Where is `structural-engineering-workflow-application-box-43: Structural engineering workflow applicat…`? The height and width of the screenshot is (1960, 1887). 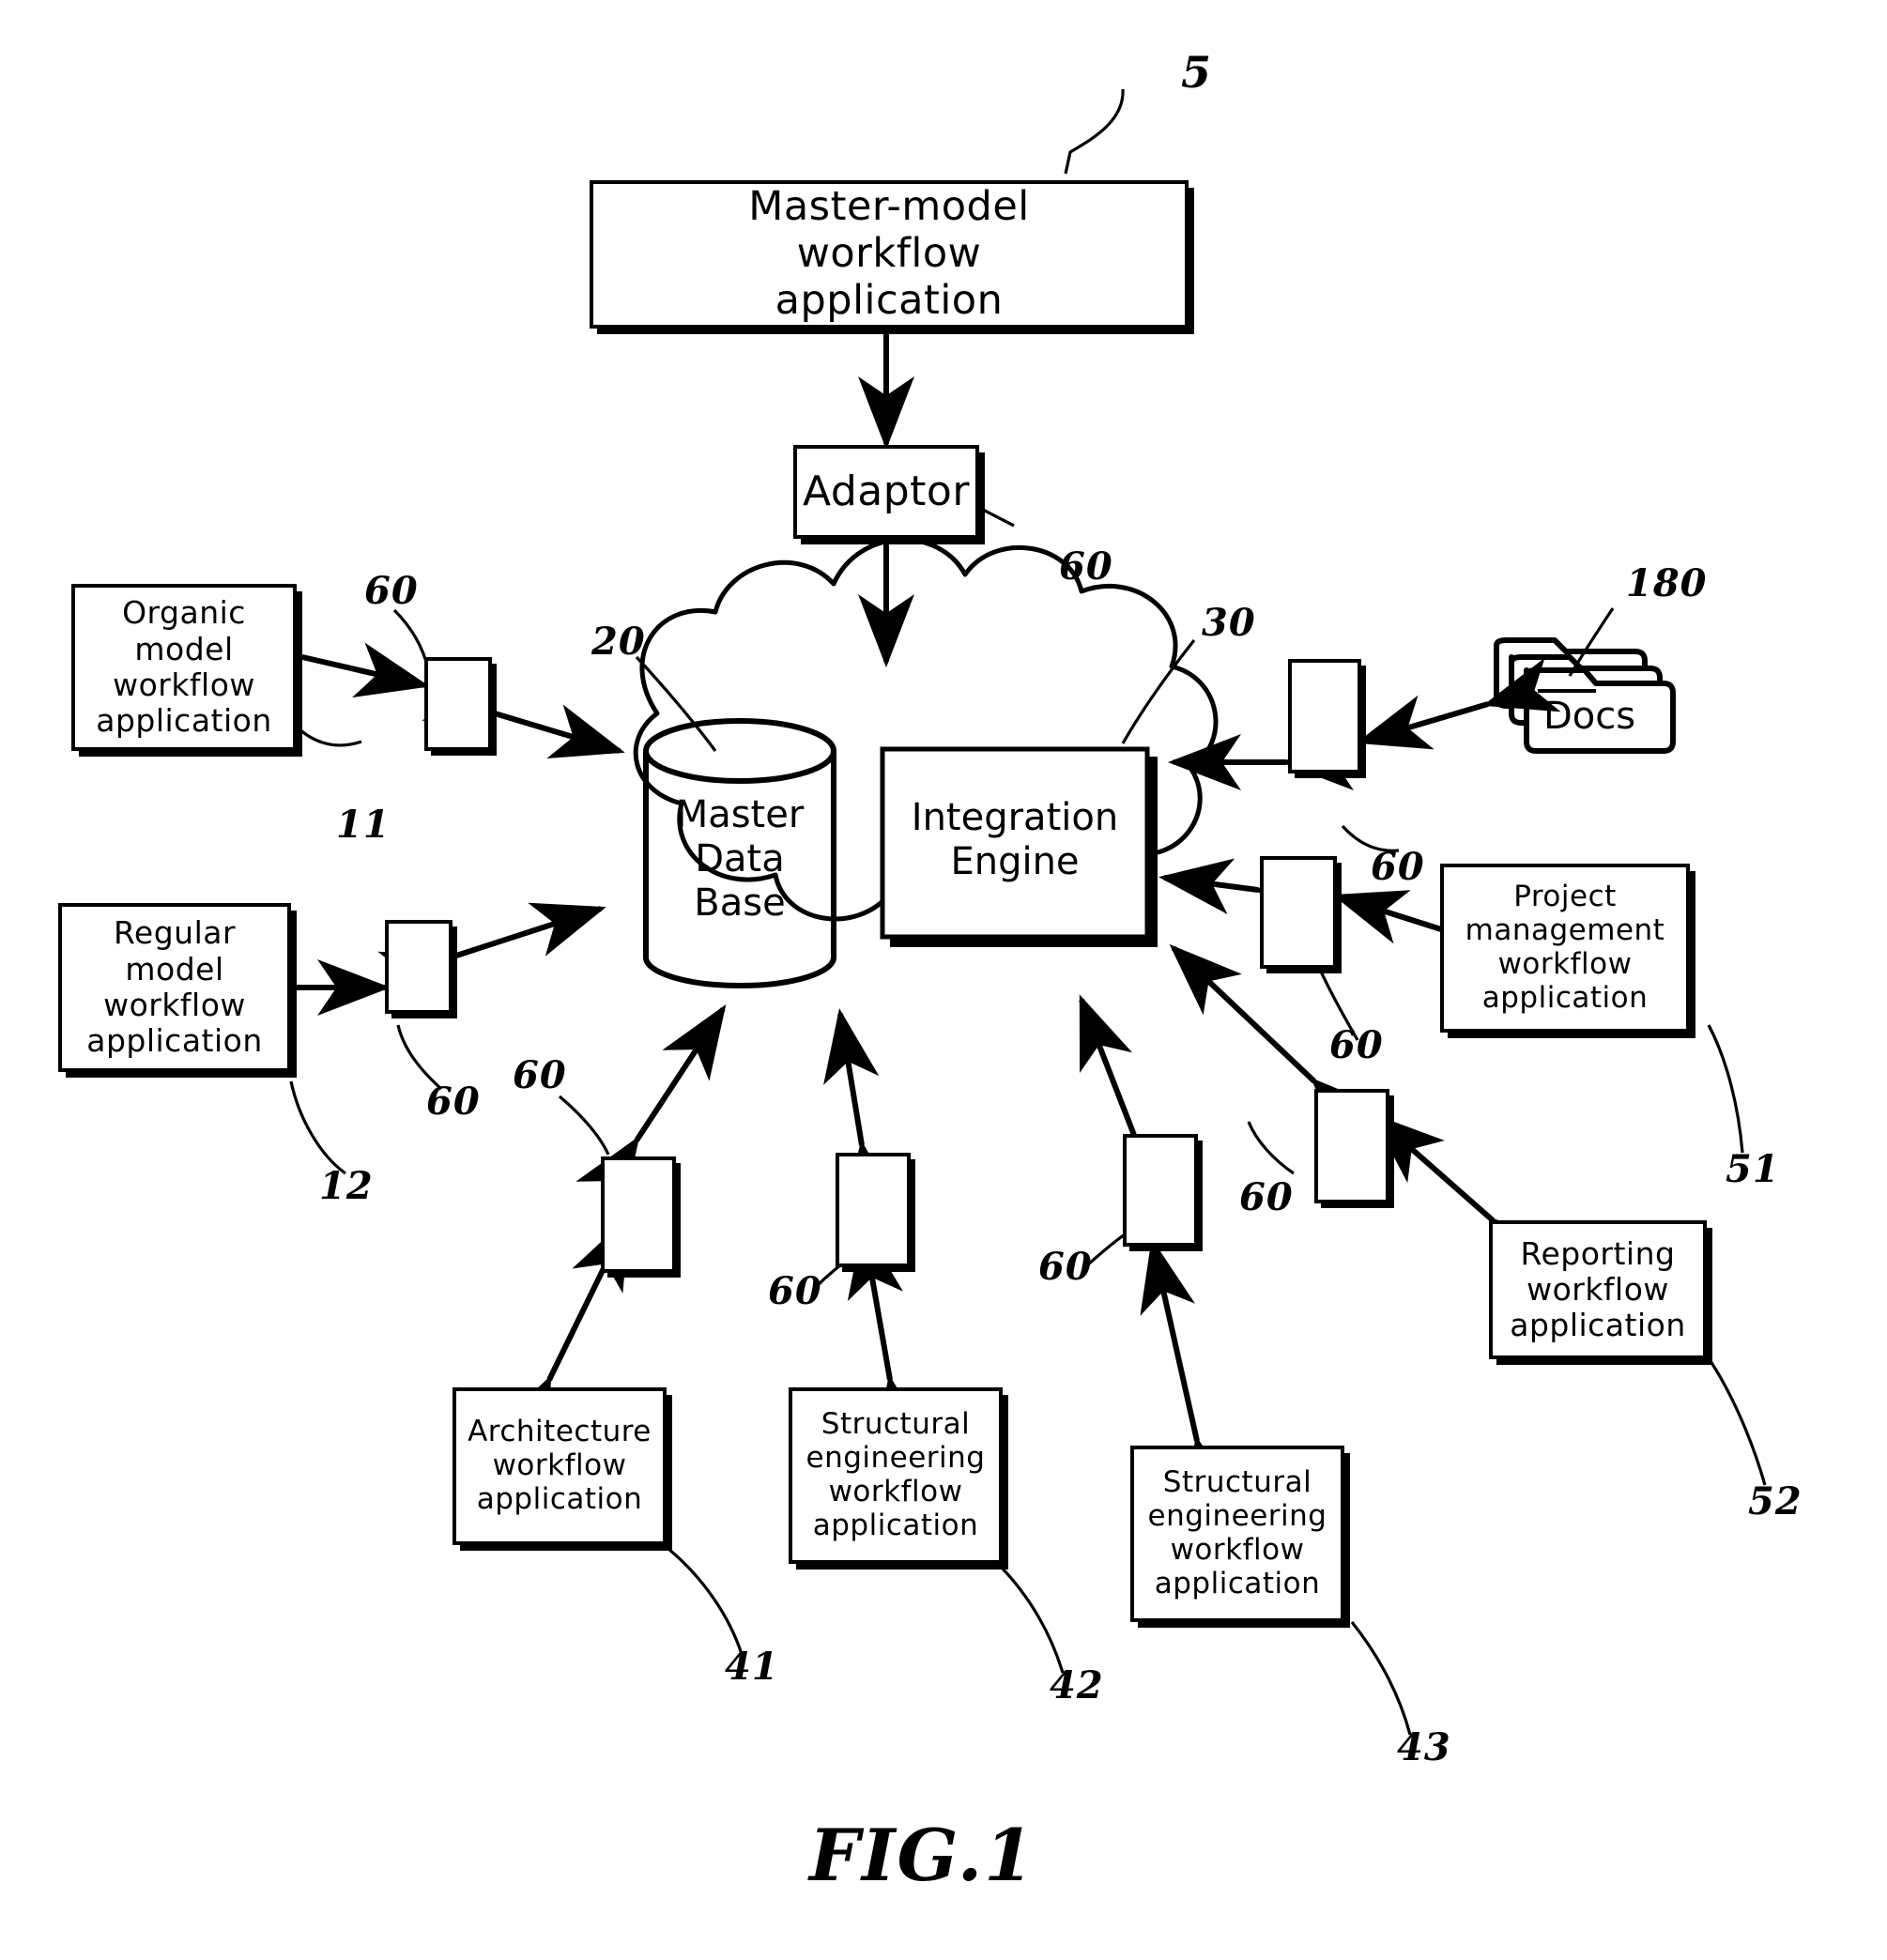
structural-engineering-workflow-application-box-43: Structural engineering workflow applicat… is located at coordinates (1237, 1534).